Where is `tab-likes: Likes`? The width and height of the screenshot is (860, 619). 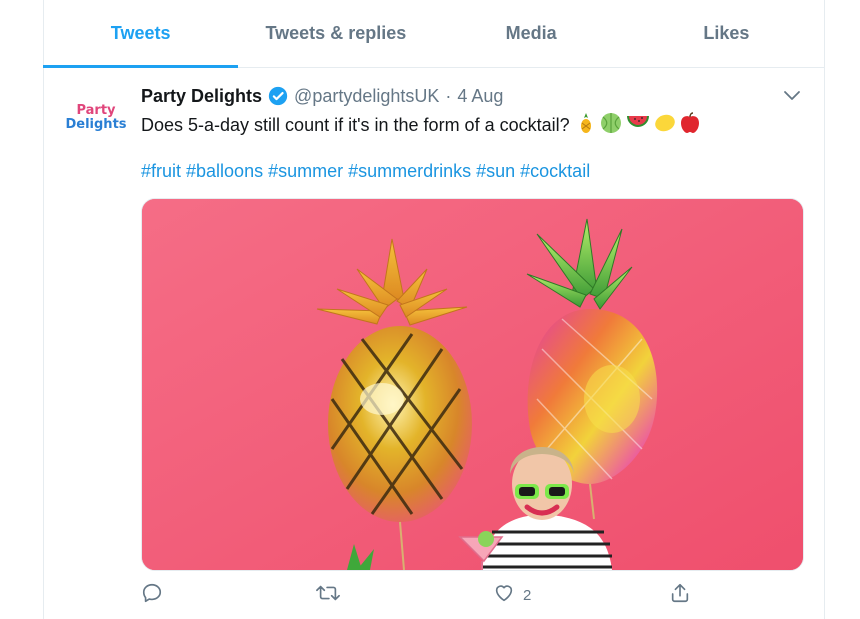
tab-likes: Likes is located at coordinates (726, 33).